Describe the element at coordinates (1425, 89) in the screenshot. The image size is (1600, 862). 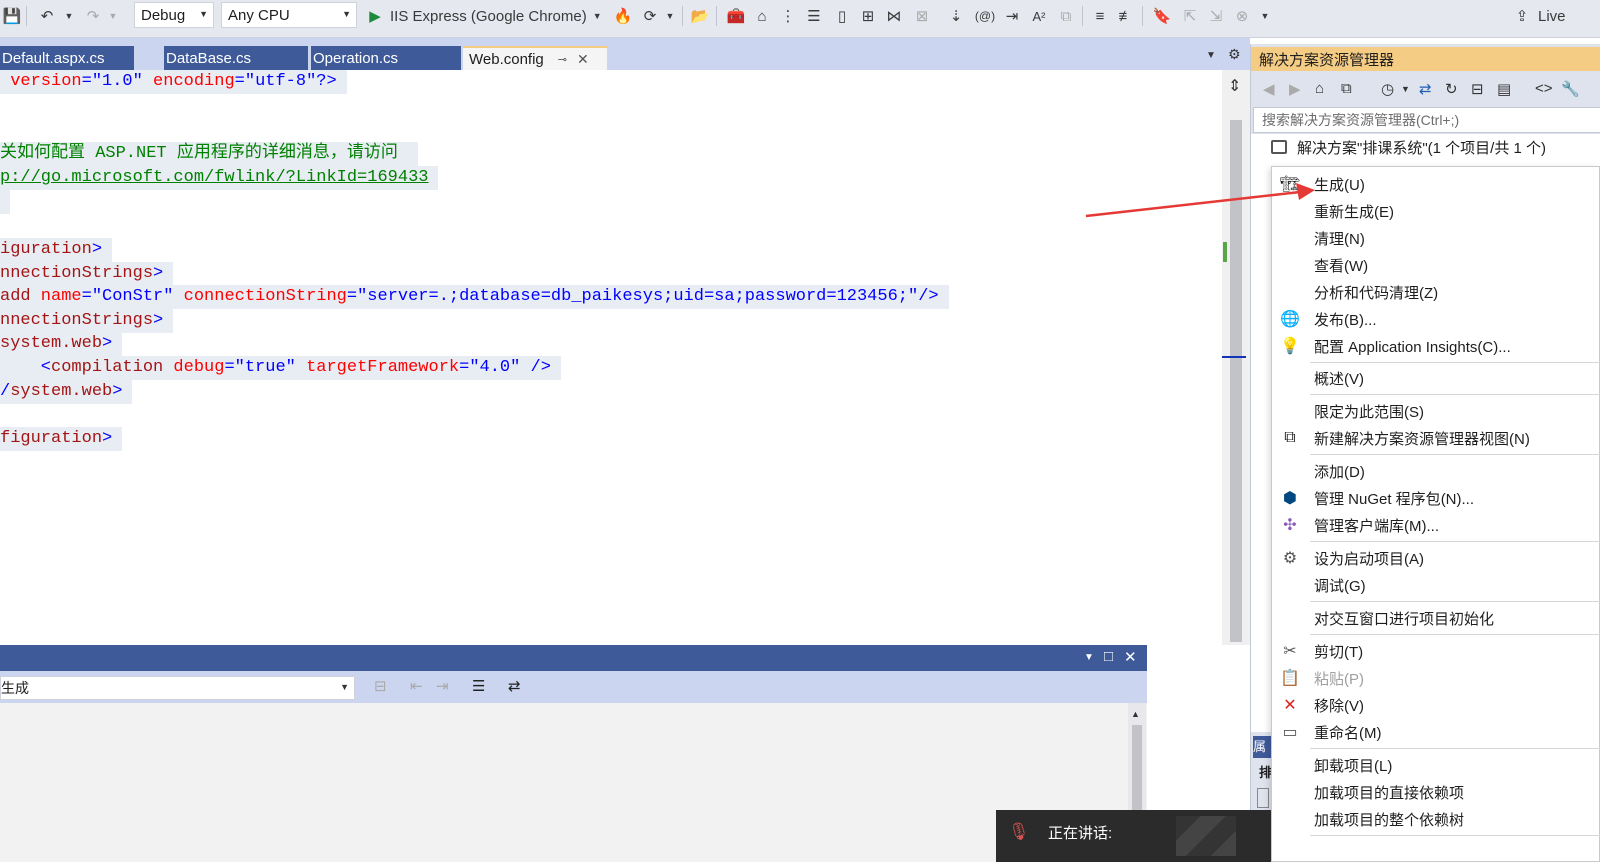
I see `sync-icon: ⇄` at that location.